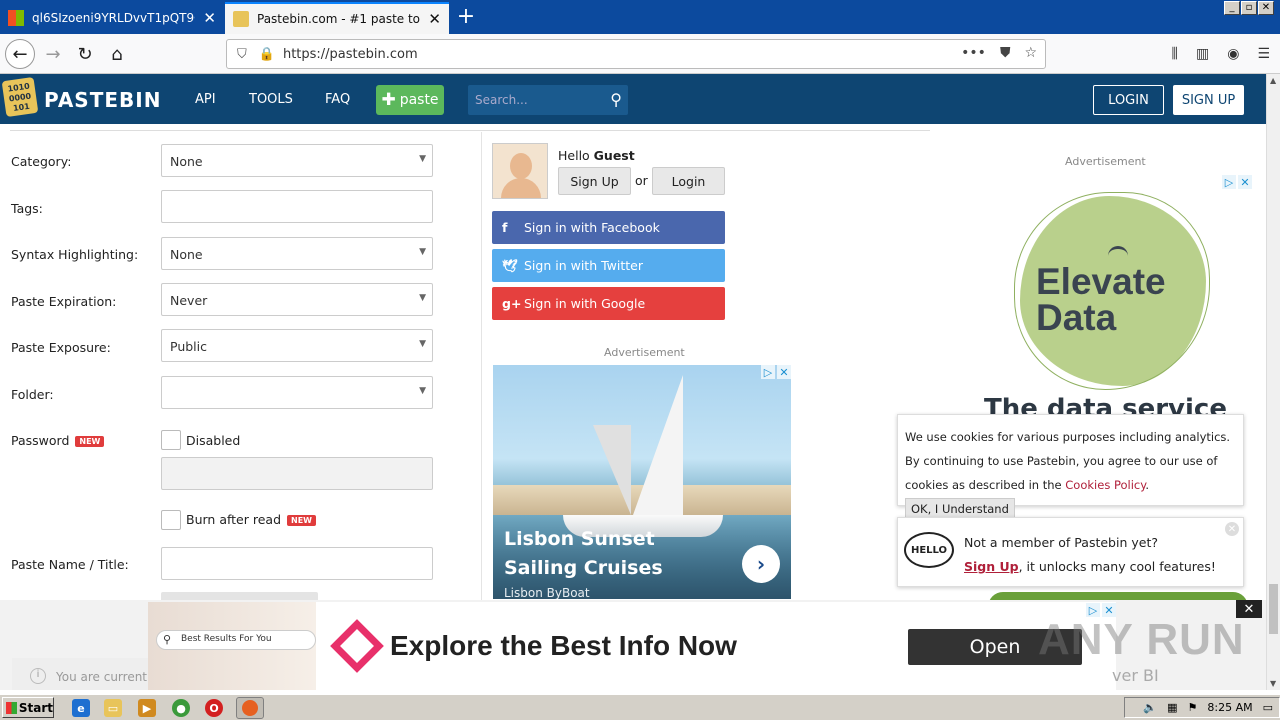 This screenshot has height=720, width=1280. Describe the element at coordinates (619, 554) in the screenshot. I see `ad-title: Lisbon Sunset Sailing Cruises` at that location.